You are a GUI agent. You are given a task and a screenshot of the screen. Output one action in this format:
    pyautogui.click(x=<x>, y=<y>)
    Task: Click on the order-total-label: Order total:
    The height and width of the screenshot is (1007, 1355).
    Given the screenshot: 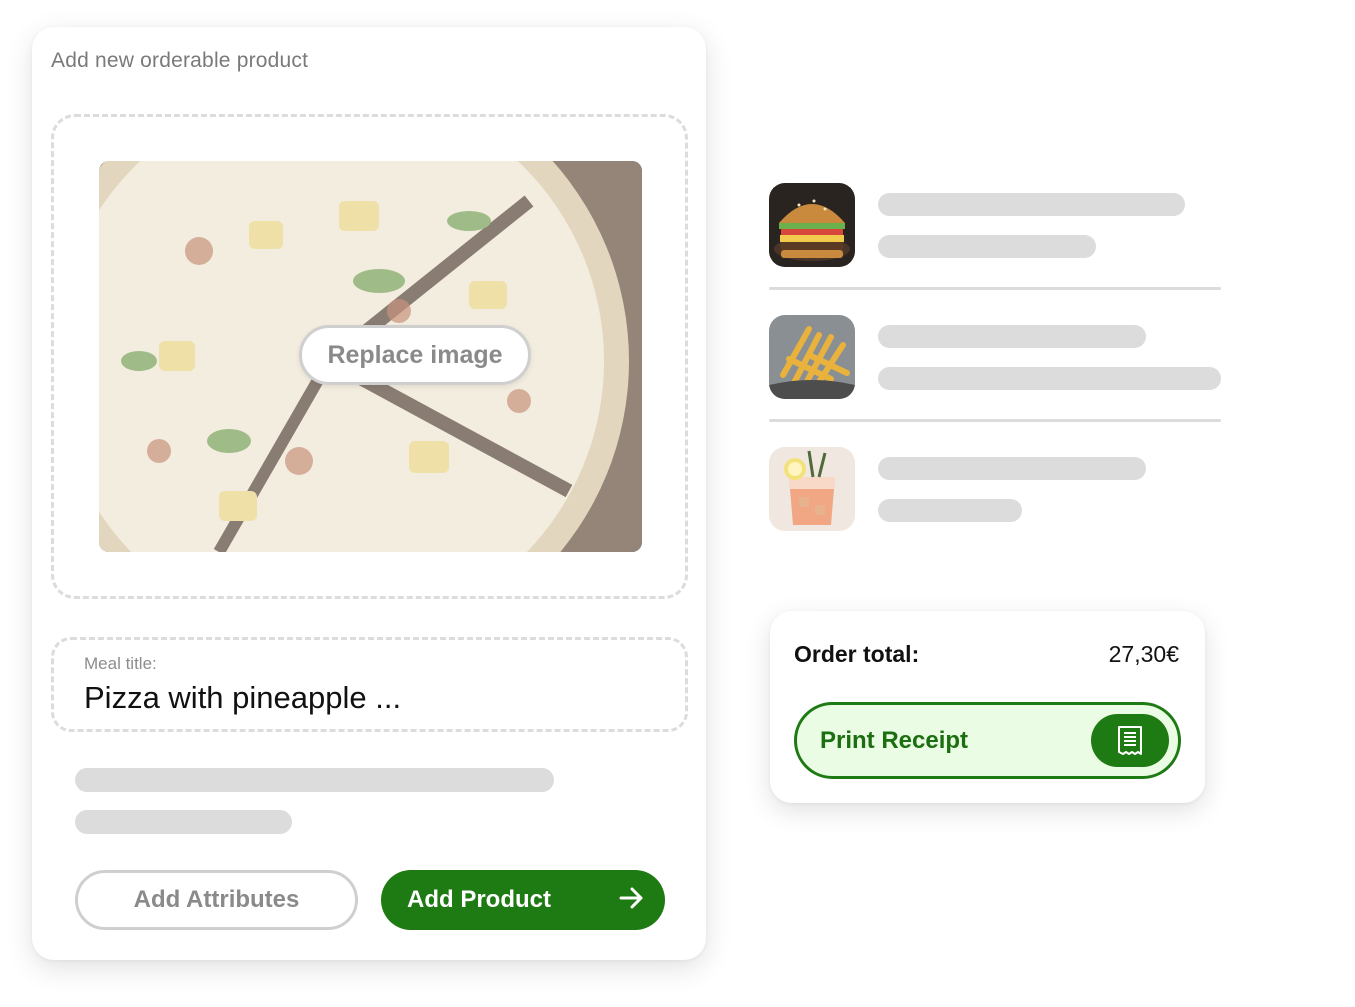 What is the action you would take?
    pyautogui.click(x=857, y=654)
    